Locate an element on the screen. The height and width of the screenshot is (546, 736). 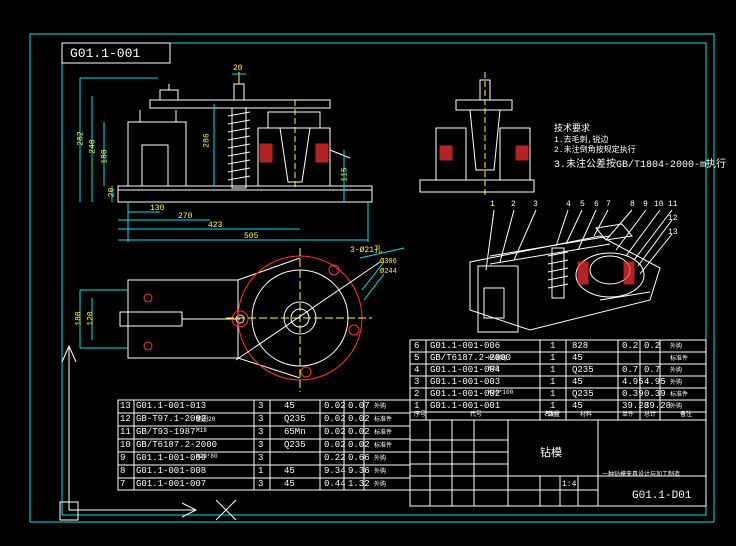
bom-right-row-4-remark: 标准件 is located at coordinates (679, 394).